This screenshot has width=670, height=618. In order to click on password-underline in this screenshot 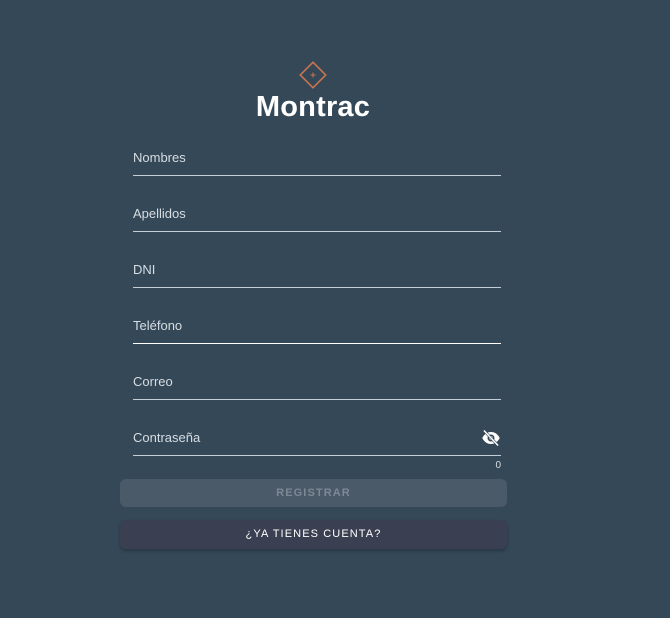, I will do `click(317, 455)`.